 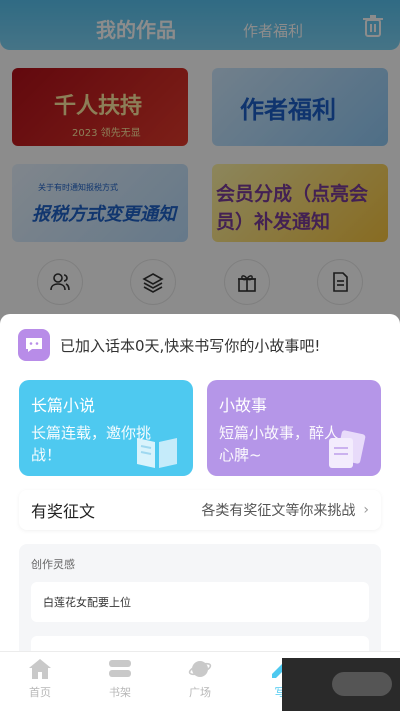 I want to click on notes-icon, so click(x=347, y=449).